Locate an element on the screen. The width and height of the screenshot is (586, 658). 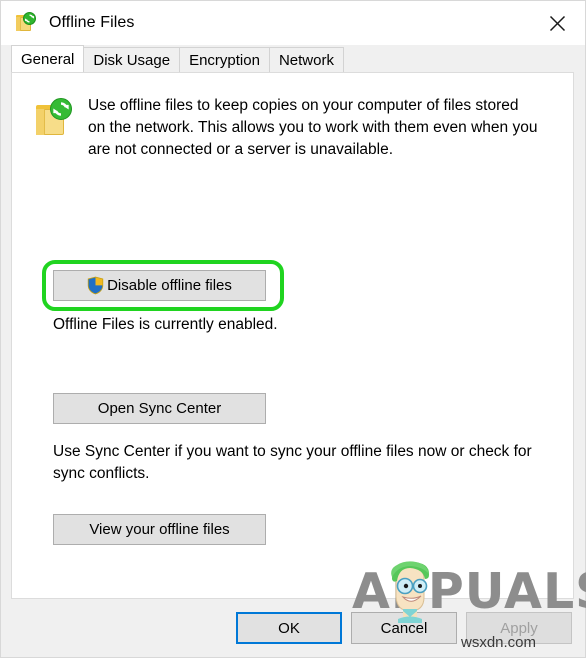
close-icon is located at coordinates (557, 23).